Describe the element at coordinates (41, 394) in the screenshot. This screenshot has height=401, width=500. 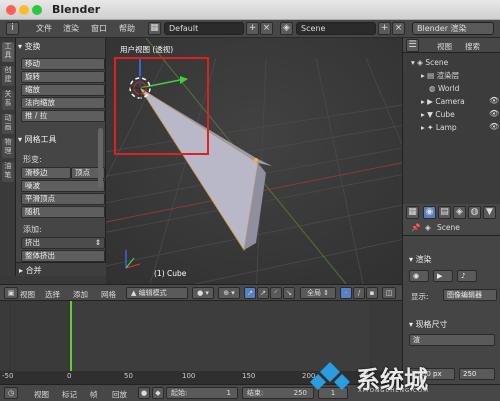
I see `timeline-menu-view: 视图` at that location.